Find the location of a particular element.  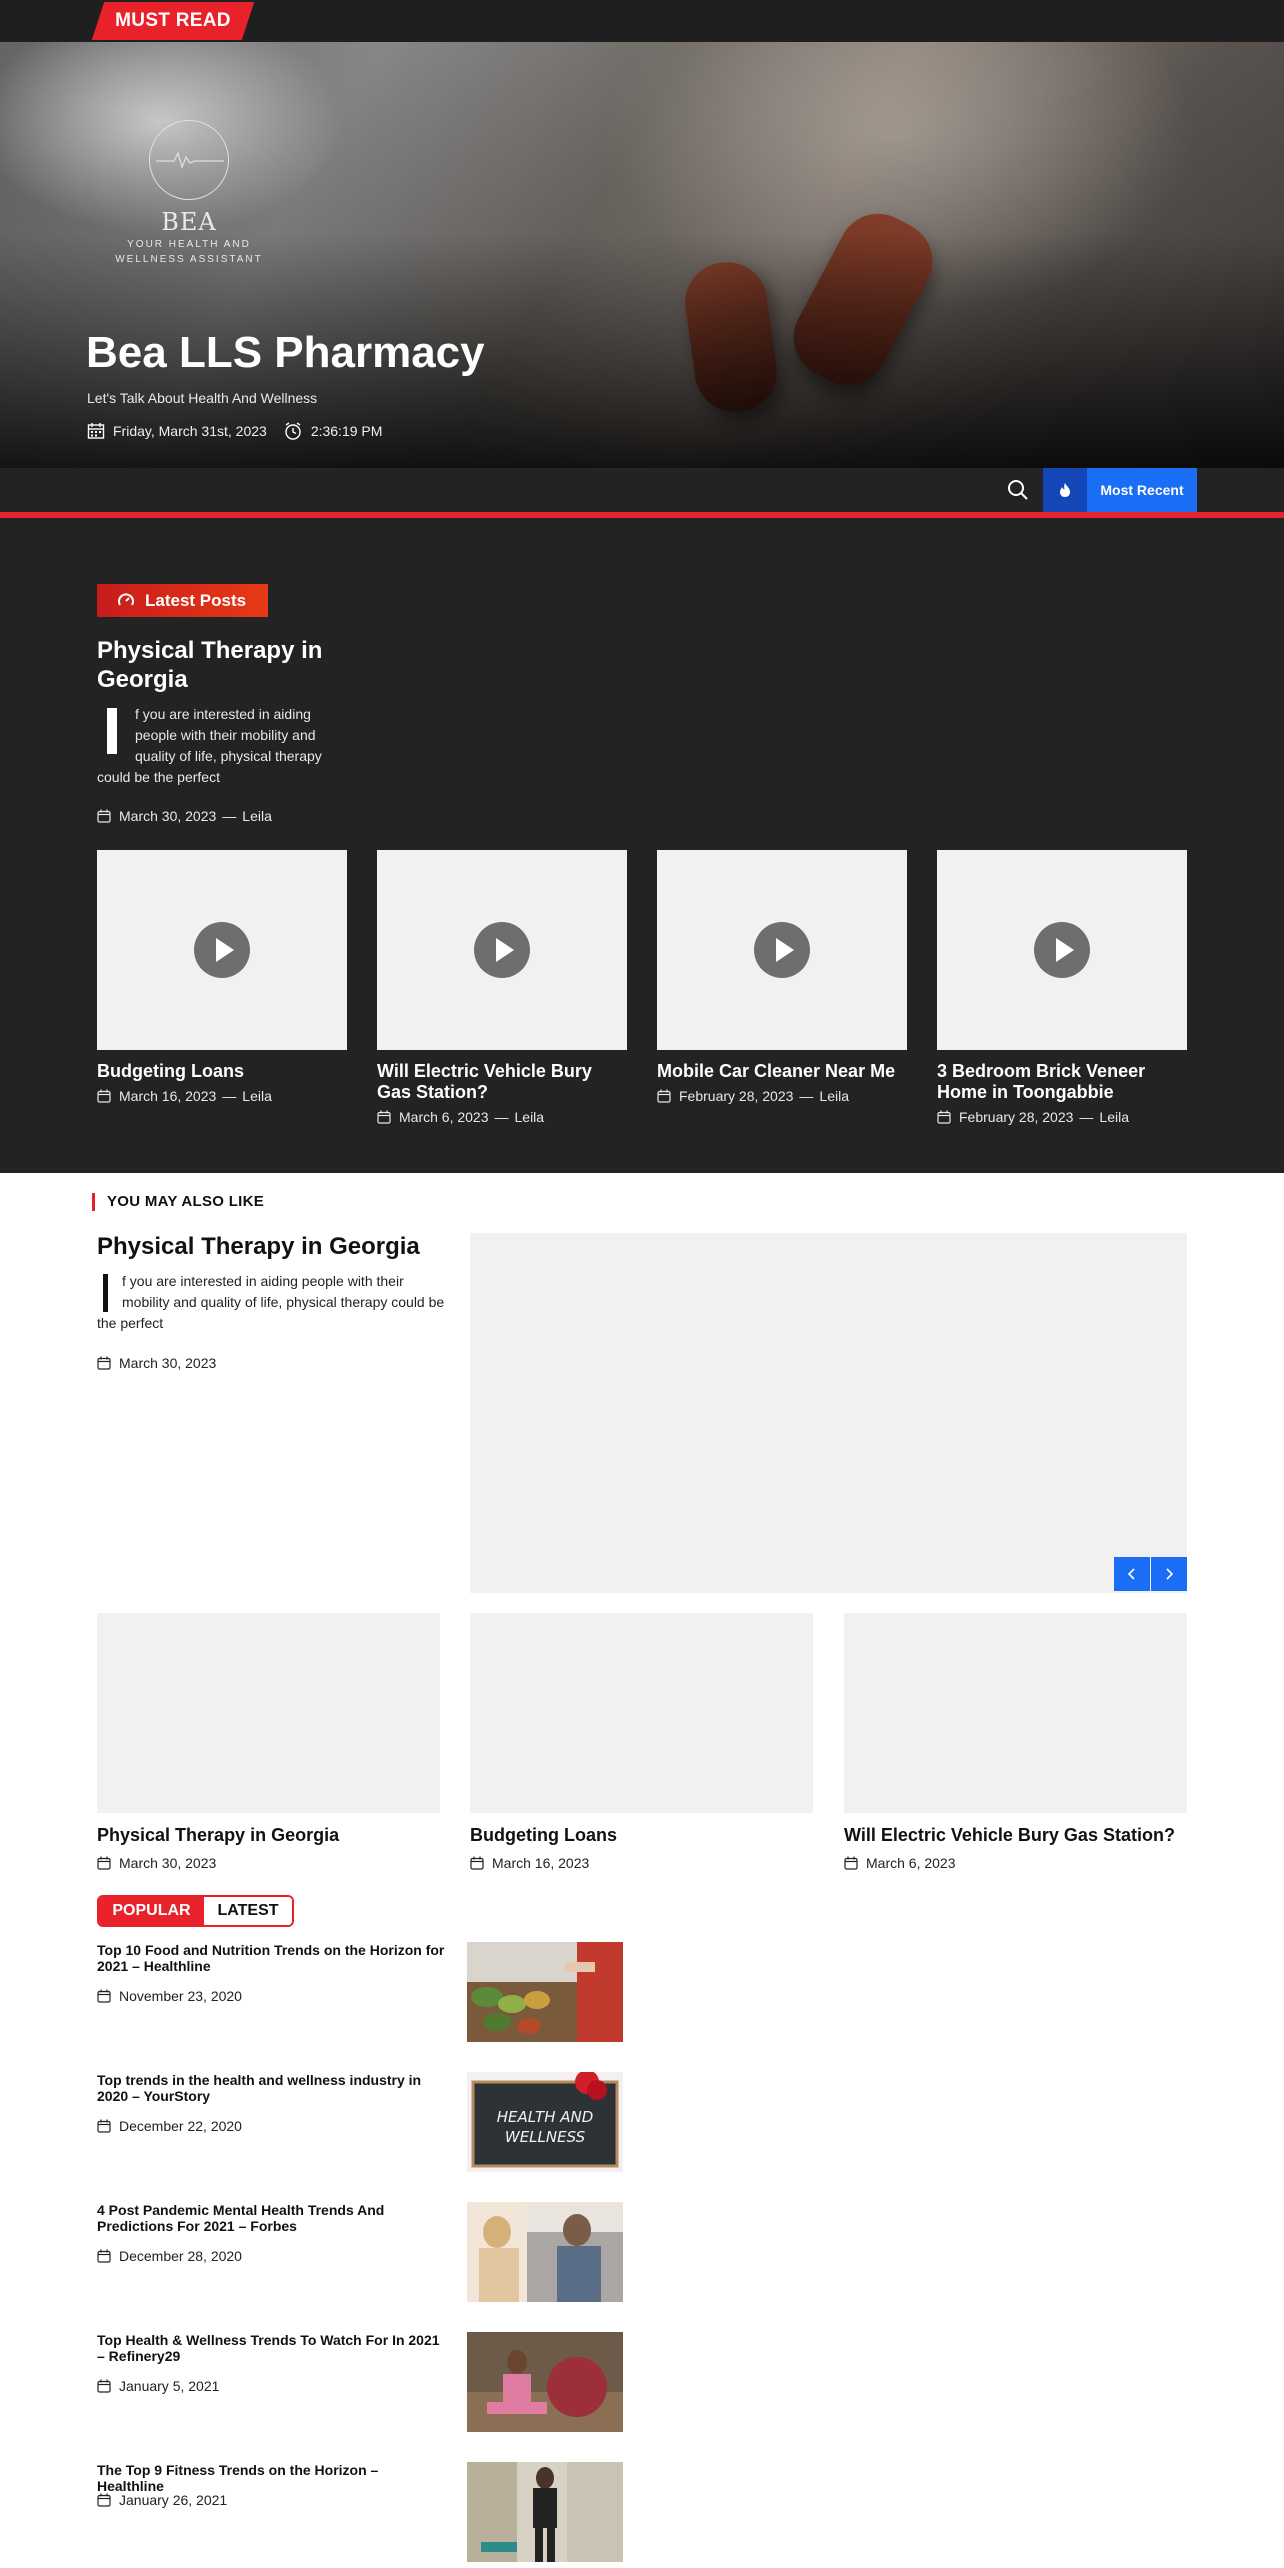

post-meta: November 23, 2020 is located at coordinates (169, 1996).